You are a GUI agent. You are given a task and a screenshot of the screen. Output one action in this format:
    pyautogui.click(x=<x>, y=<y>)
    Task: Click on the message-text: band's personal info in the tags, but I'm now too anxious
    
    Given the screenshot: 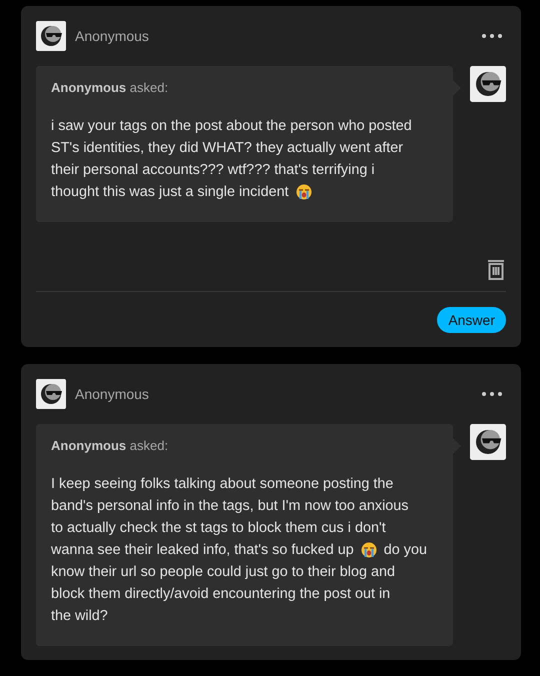 What is the action you would take?
    pyautogui.click(x=229, y=506)
    